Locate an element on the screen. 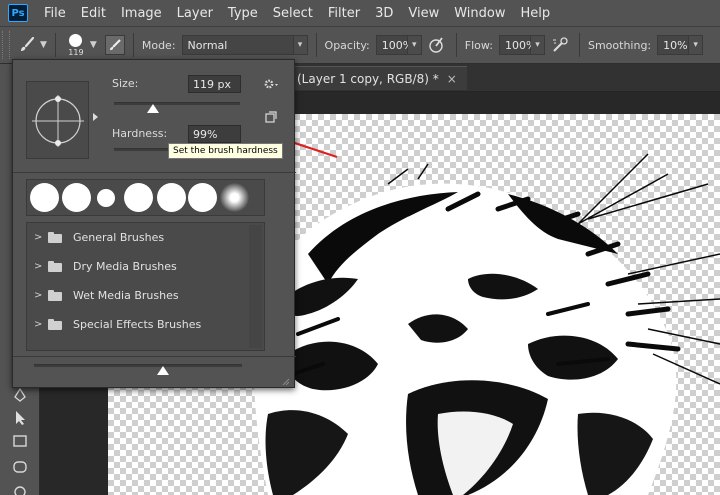 Image resolution: width=720 pixels, height=495 pixels. opacity-label: Opacity: is located at coordinates (347, 45).